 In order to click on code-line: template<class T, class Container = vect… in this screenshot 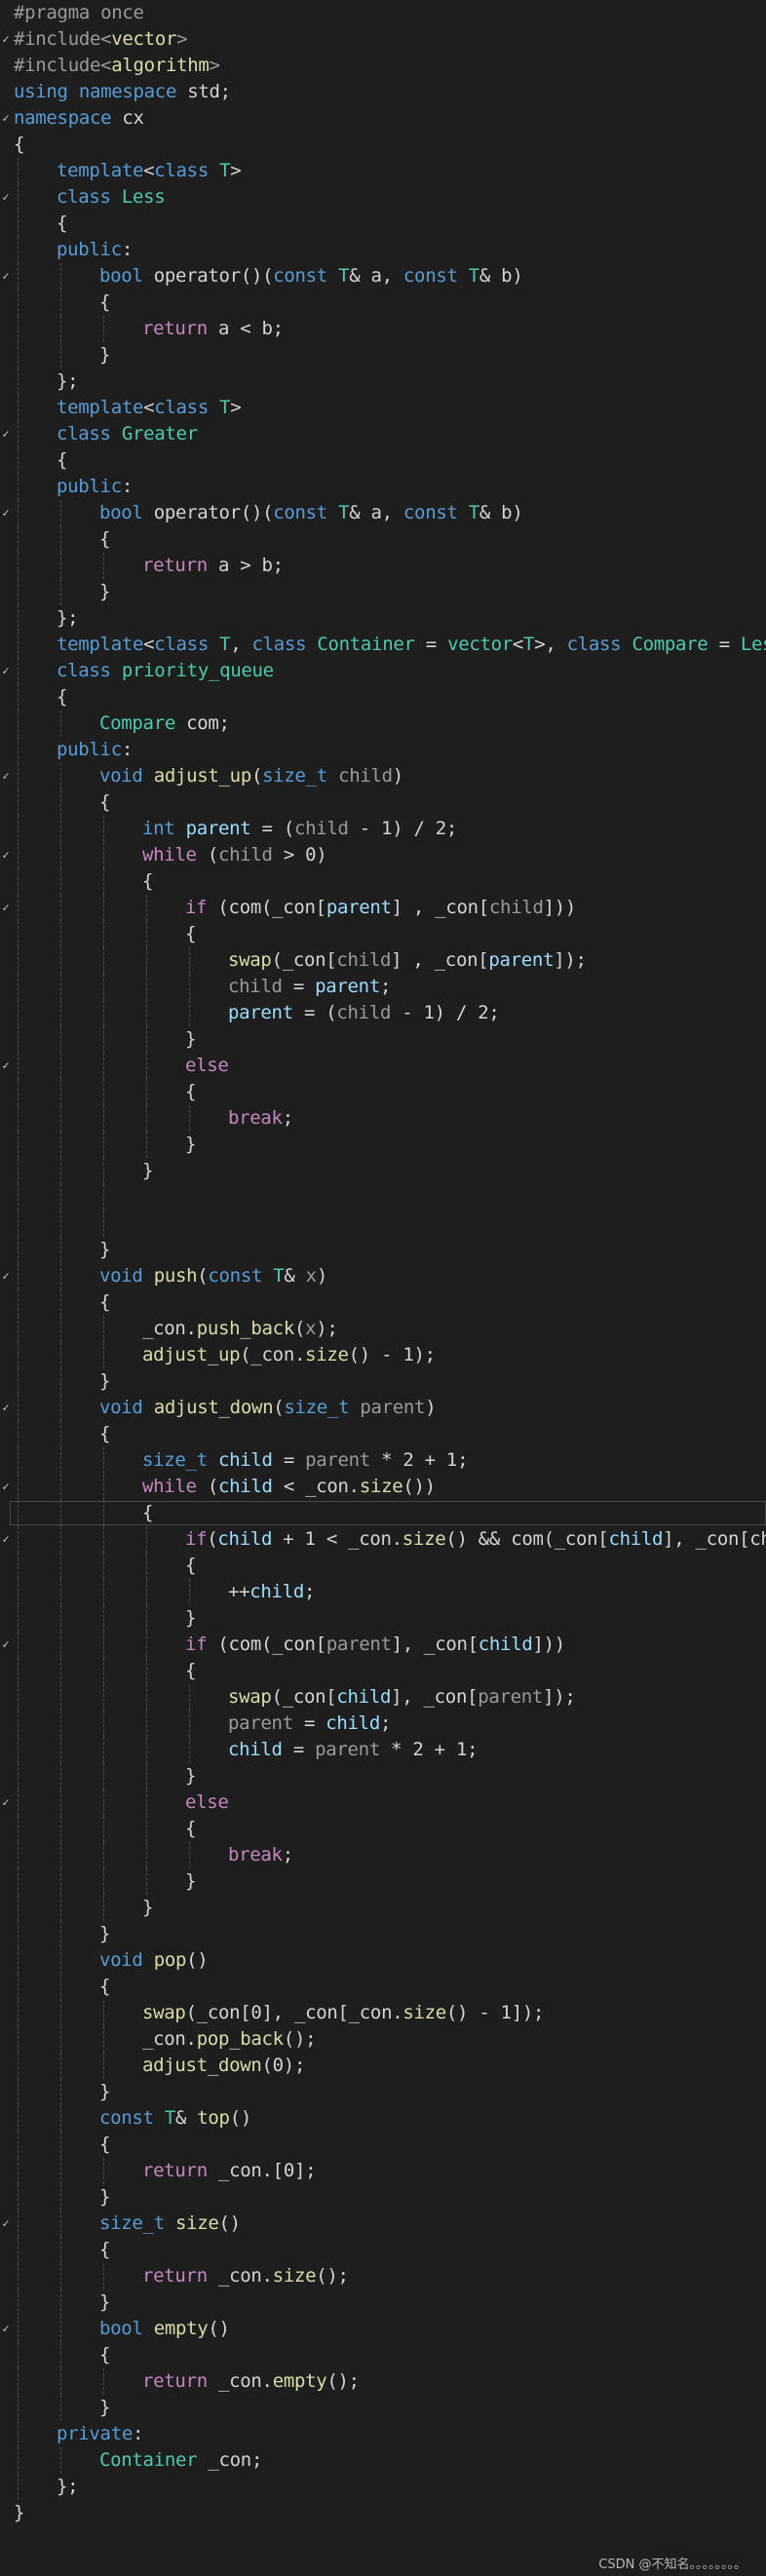, I will do `click(383, 645)`.